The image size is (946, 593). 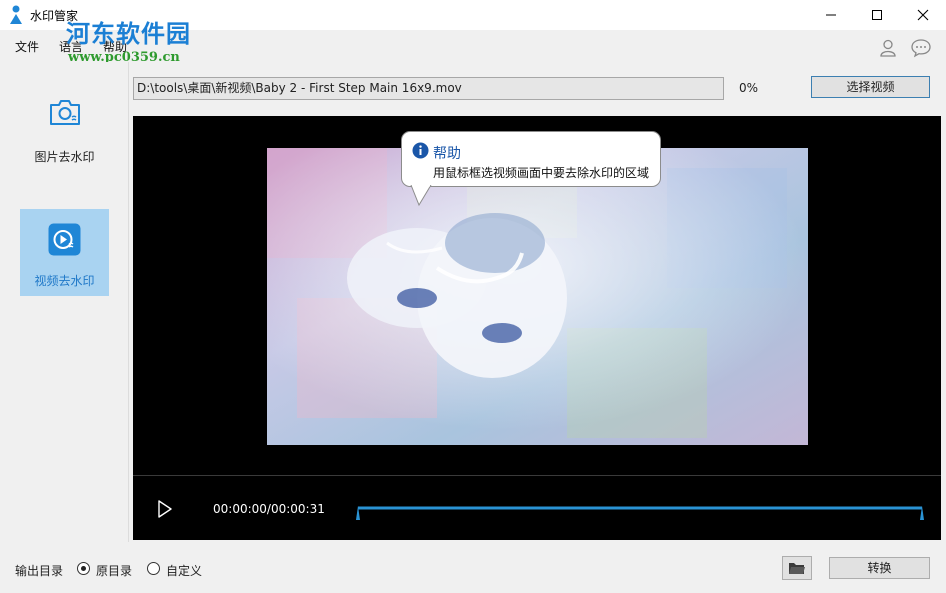 What do you see at coordinates (65, 113) in the screenshot?
I see `photo-icon` at bounding box center [65, 113].